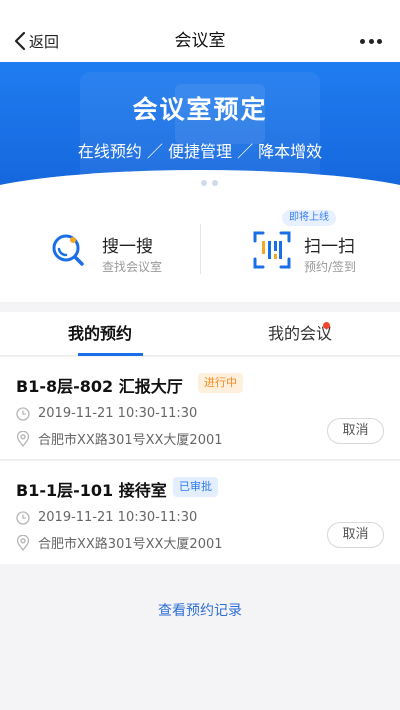  What do you see at coordinates (189, 183) in the screenshot?
I see `carousel-dot-active` at bounding box center [189, 183].